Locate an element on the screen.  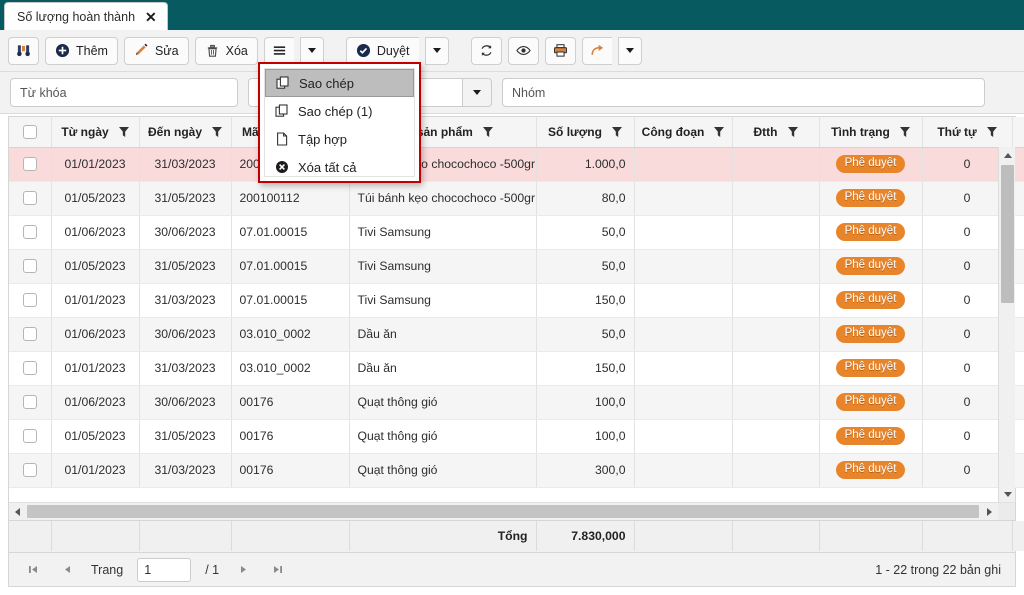
horizontal-scrollbar-thumb is located at coordinates (503, 511).